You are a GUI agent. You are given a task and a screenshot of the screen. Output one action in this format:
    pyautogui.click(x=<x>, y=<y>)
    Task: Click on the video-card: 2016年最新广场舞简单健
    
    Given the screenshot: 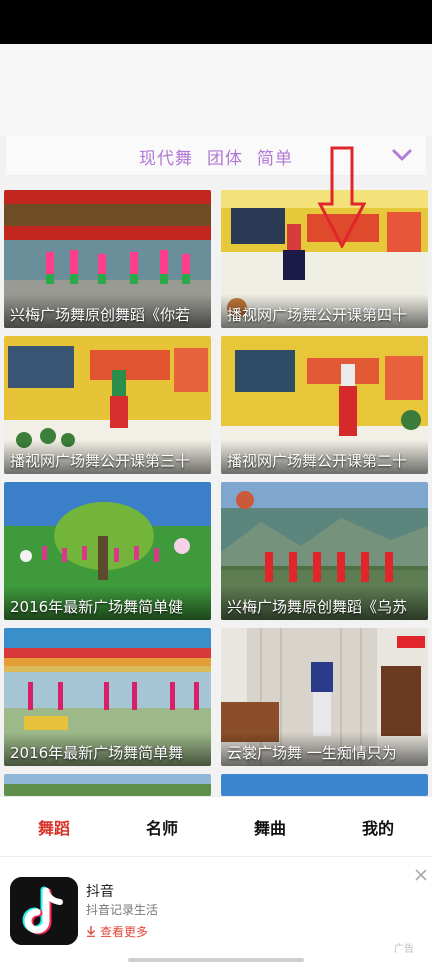 What is the action you would take?
    pyautogui.click(x=107, y=551)
    